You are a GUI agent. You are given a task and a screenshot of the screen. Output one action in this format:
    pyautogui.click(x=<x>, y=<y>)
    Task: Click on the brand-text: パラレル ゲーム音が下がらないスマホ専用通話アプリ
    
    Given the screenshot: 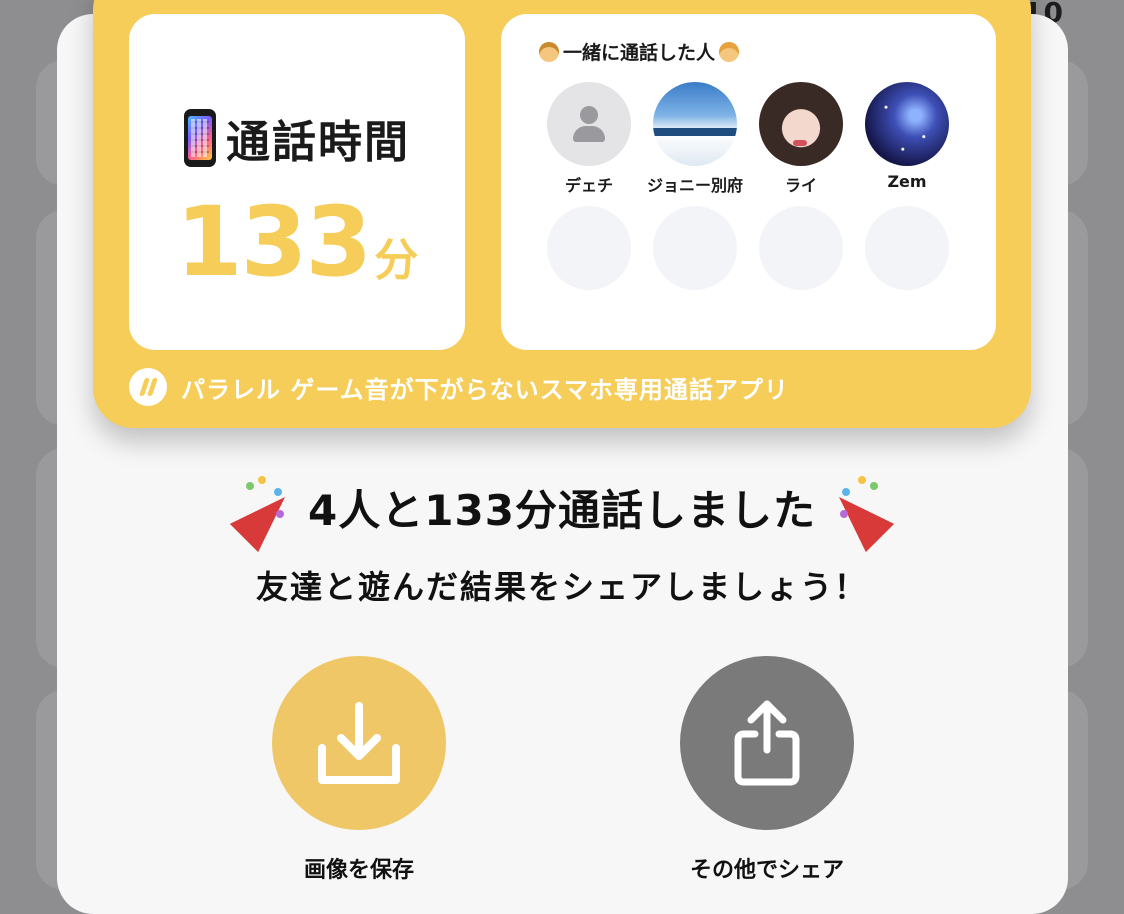 What is the action you would take?
    pyautogui.click(x=485, y=389)
    